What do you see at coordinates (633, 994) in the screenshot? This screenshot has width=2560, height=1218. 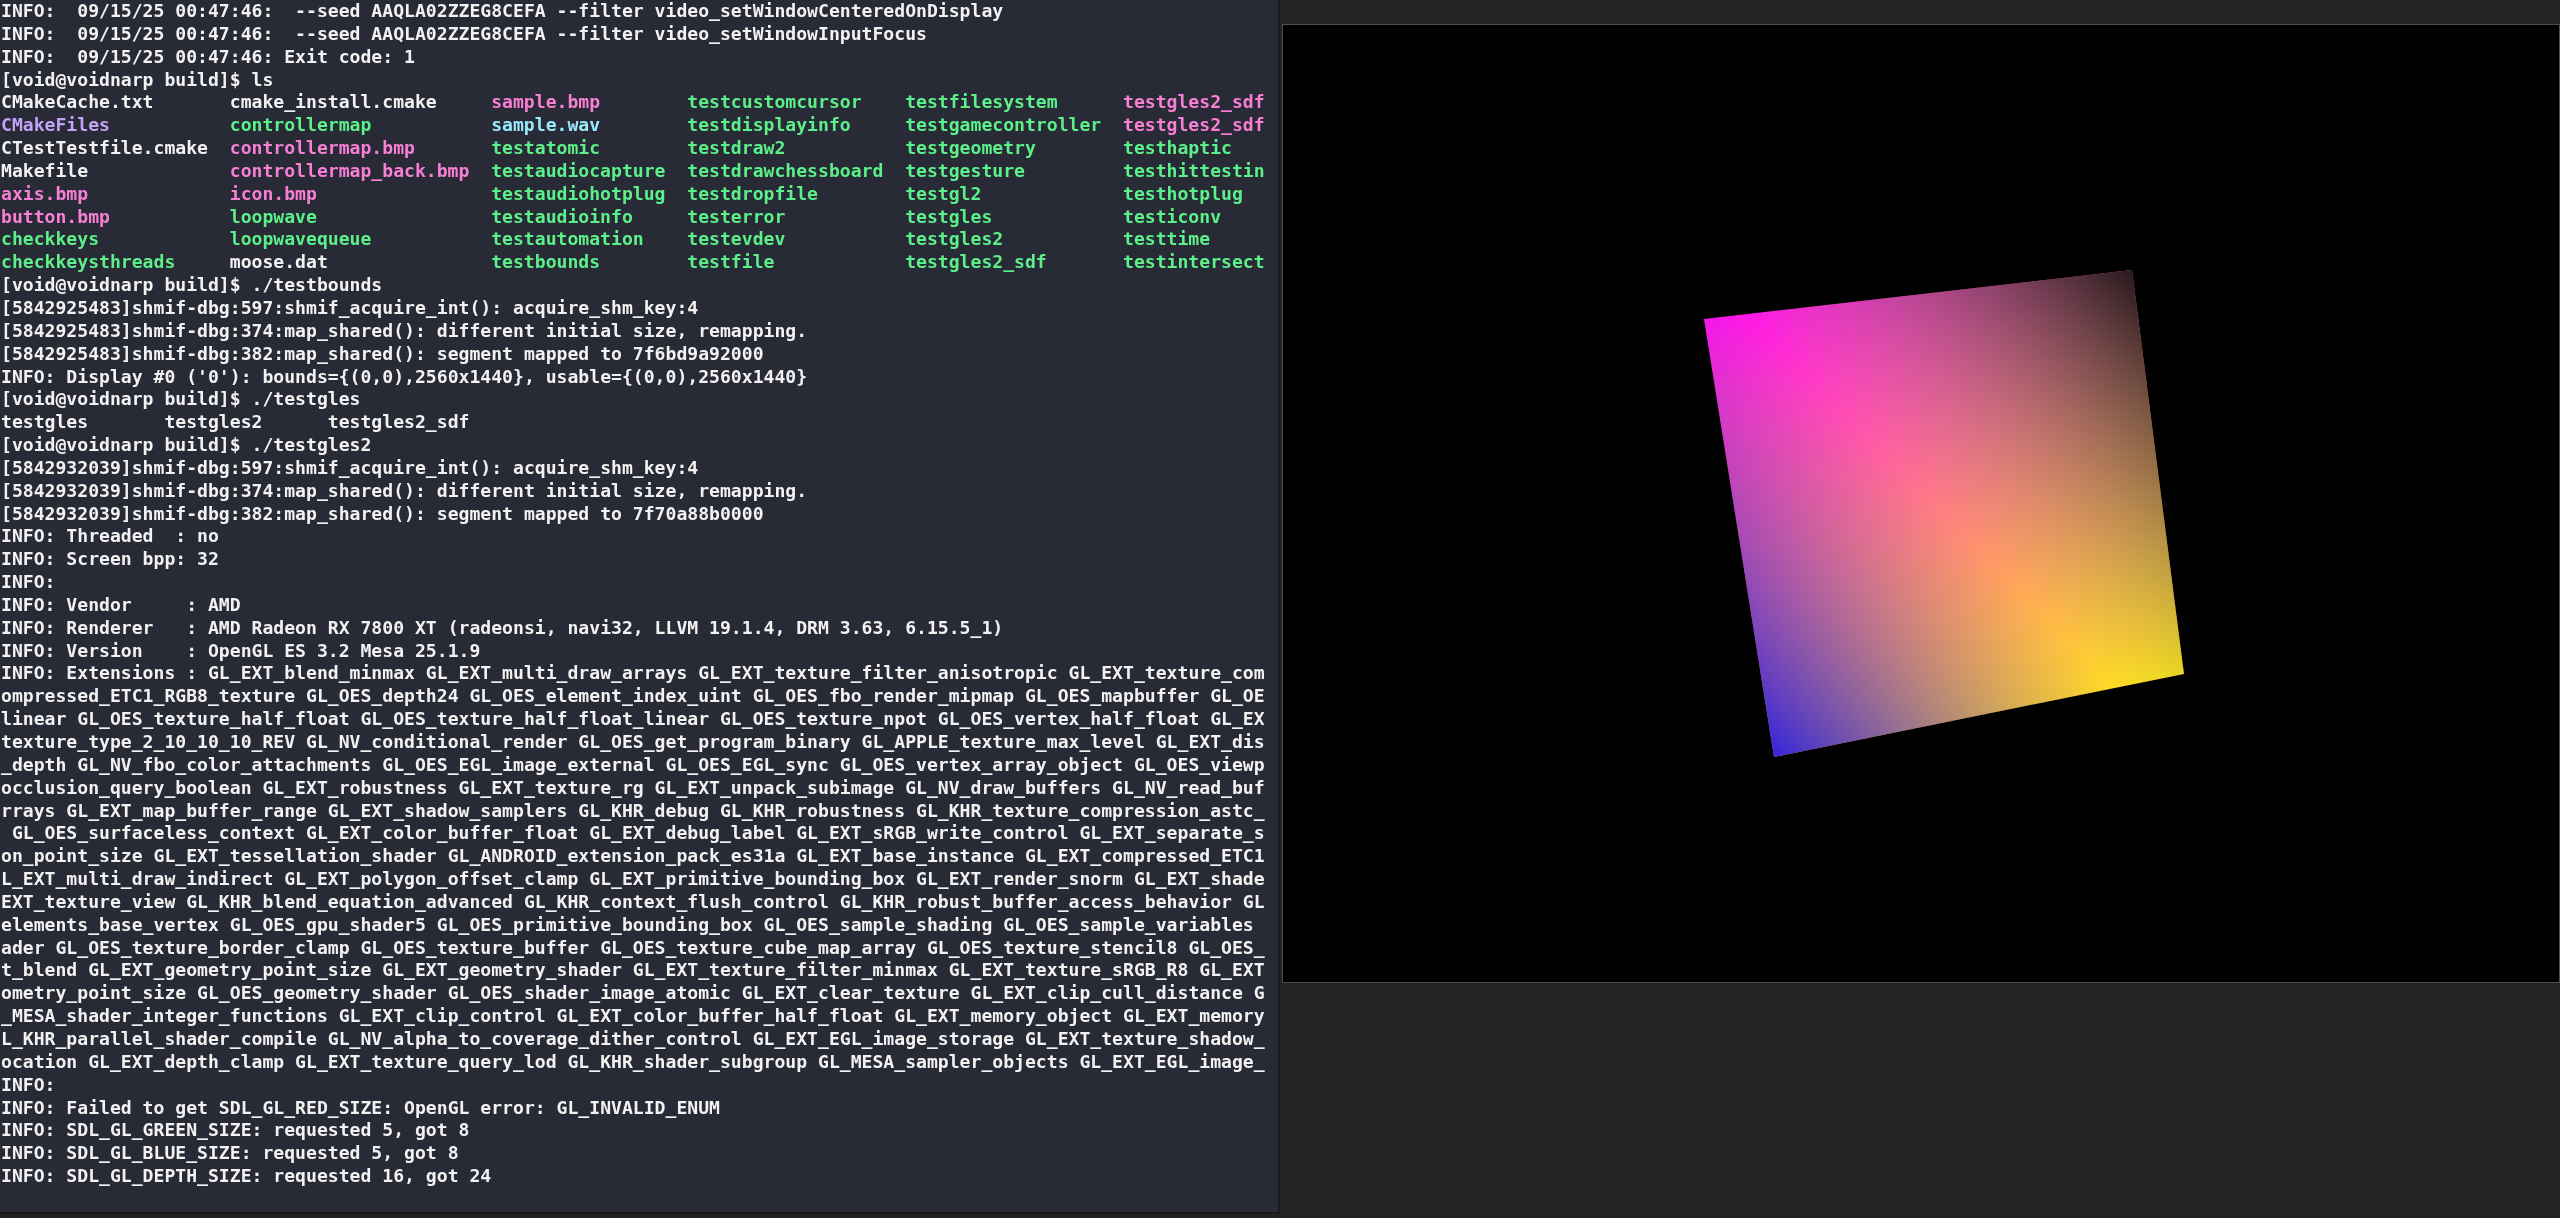 I see `terminal-line: ometry_point_size GL_OES_geometry_shader GL_OES_shader_image_atomic GL_EXT_clear_texture GL_EXT_clip_cull_distance G` at bounding box center [633, 994].